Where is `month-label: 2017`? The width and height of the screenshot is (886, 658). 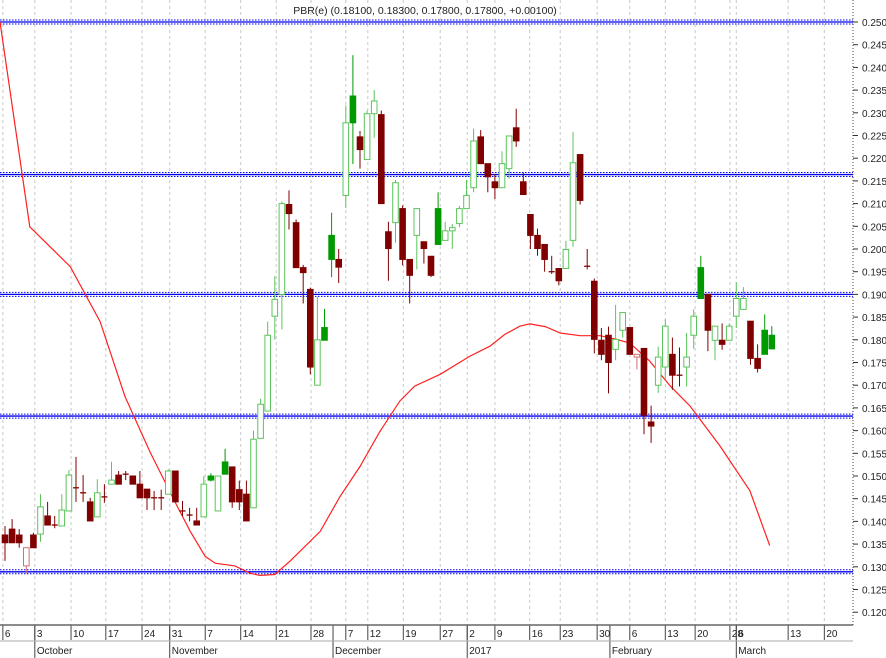 month-label: 2017 is located at coordinates (480, 651).